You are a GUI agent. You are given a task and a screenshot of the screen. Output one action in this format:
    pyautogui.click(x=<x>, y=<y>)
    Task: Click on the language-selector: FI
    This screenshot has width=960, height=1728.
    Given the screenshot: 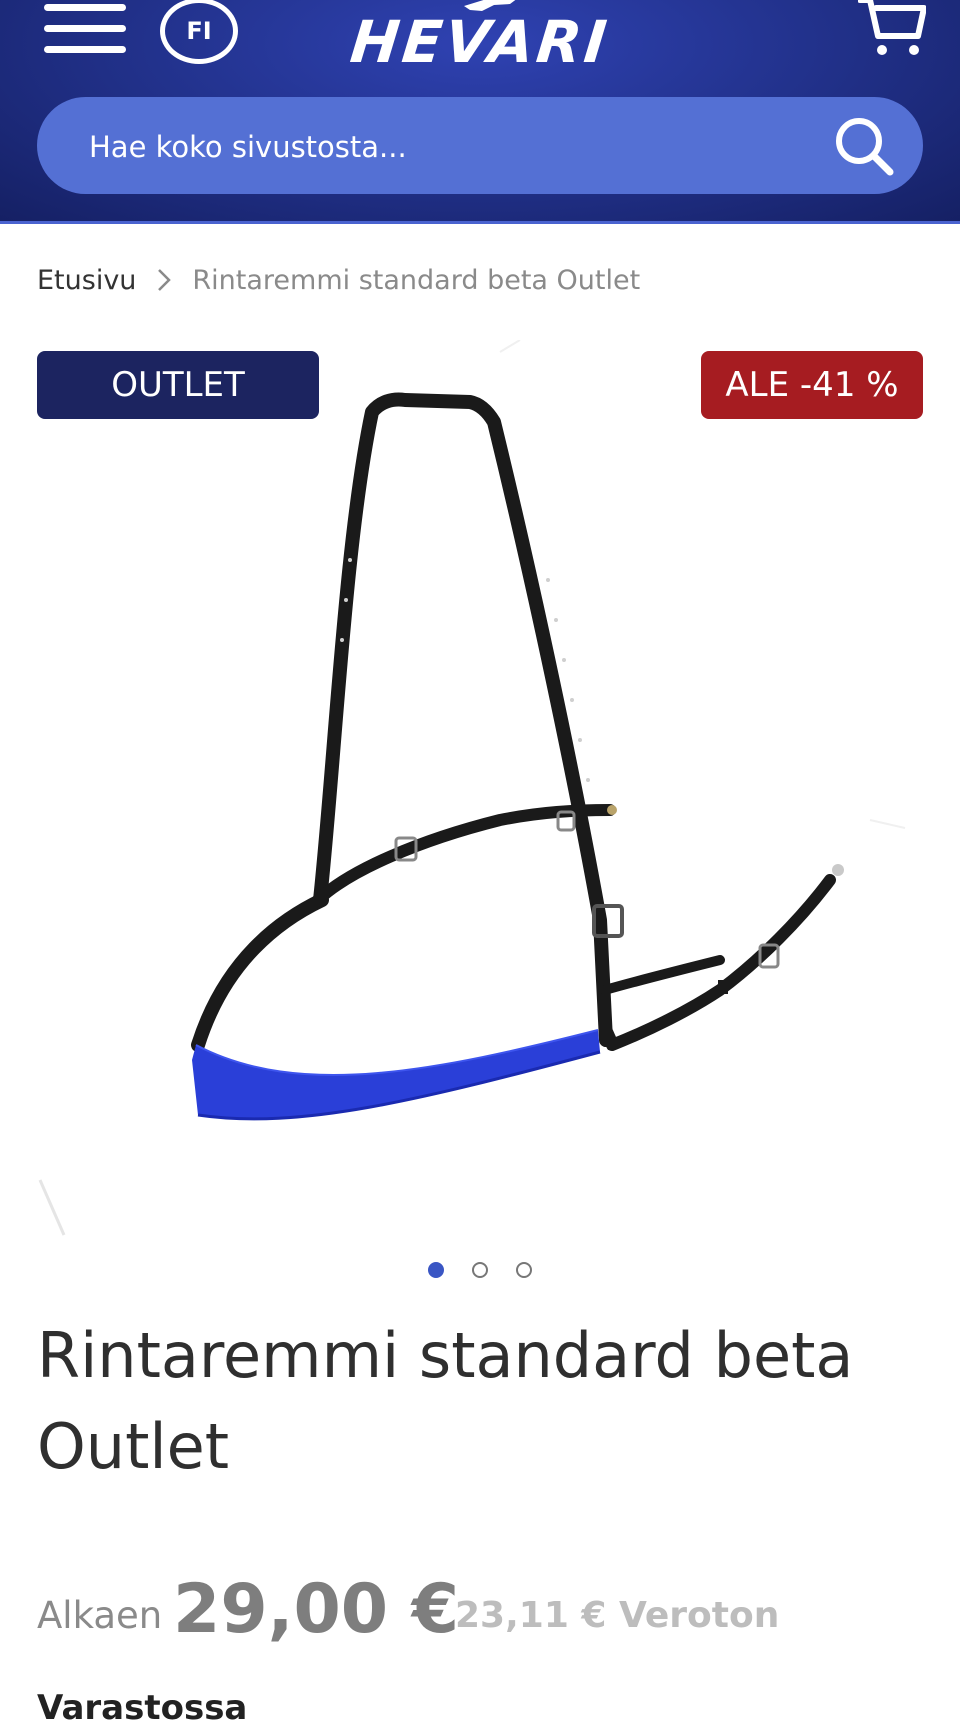 What is the action you would take?
    pyautogui.click(x=199, y=32)
    